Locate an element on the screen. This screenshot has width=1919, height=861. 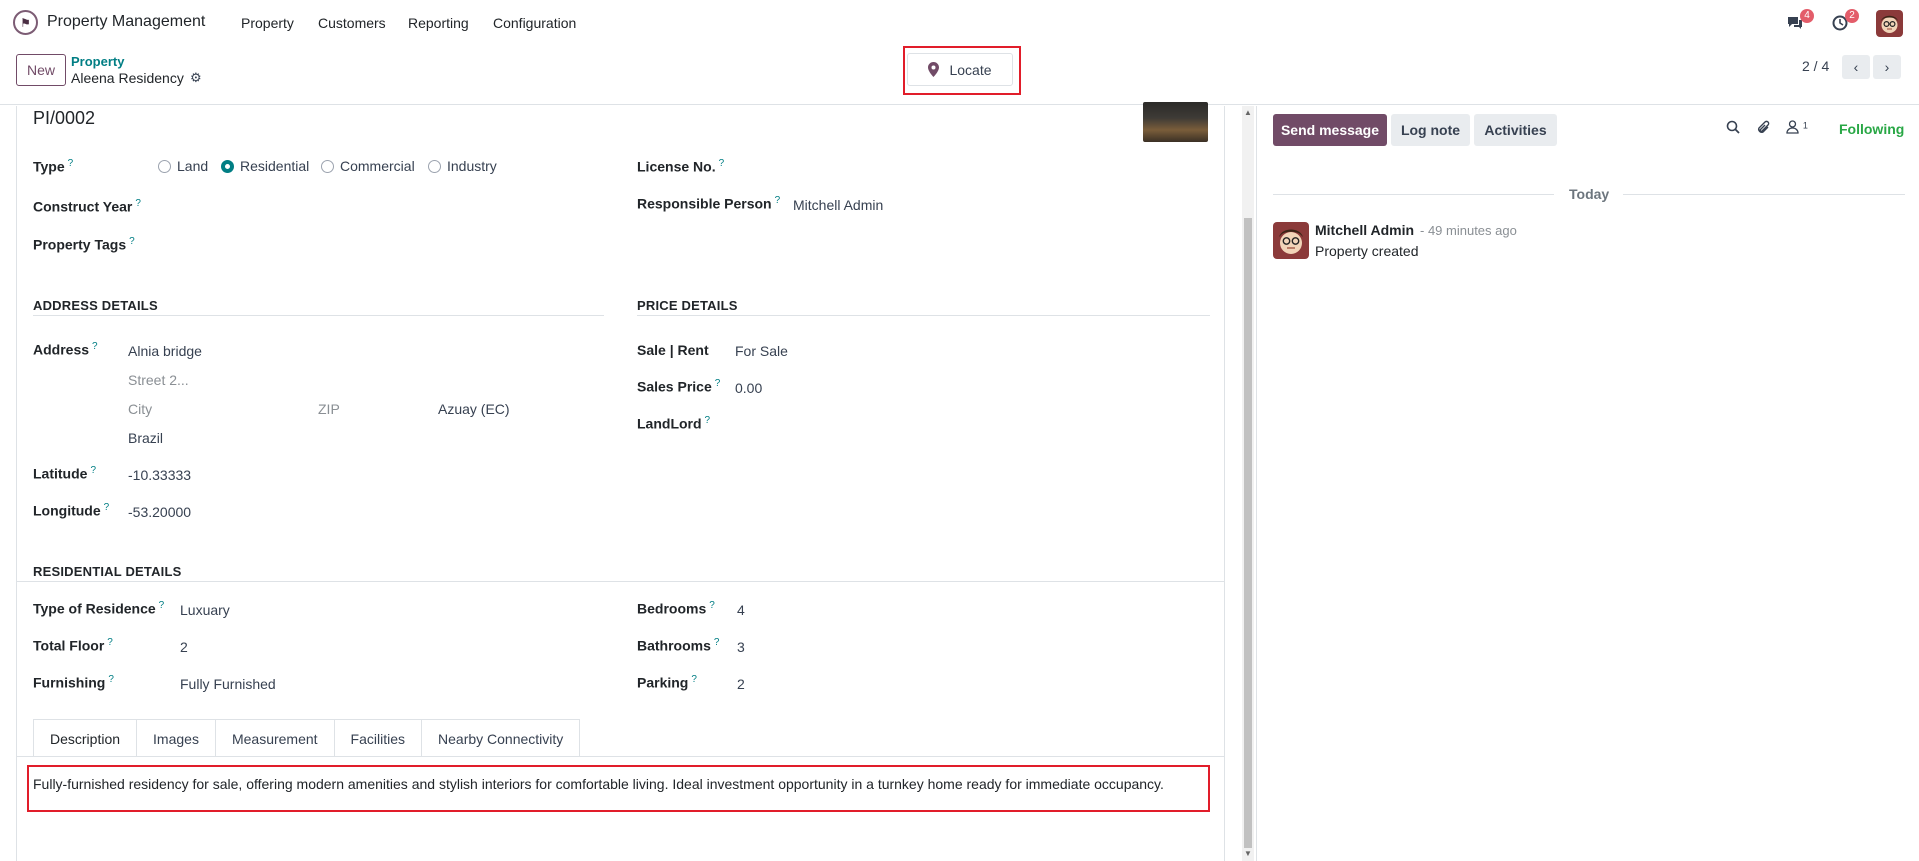
type-option-industry: Industry is located at coordinates (462, 166).